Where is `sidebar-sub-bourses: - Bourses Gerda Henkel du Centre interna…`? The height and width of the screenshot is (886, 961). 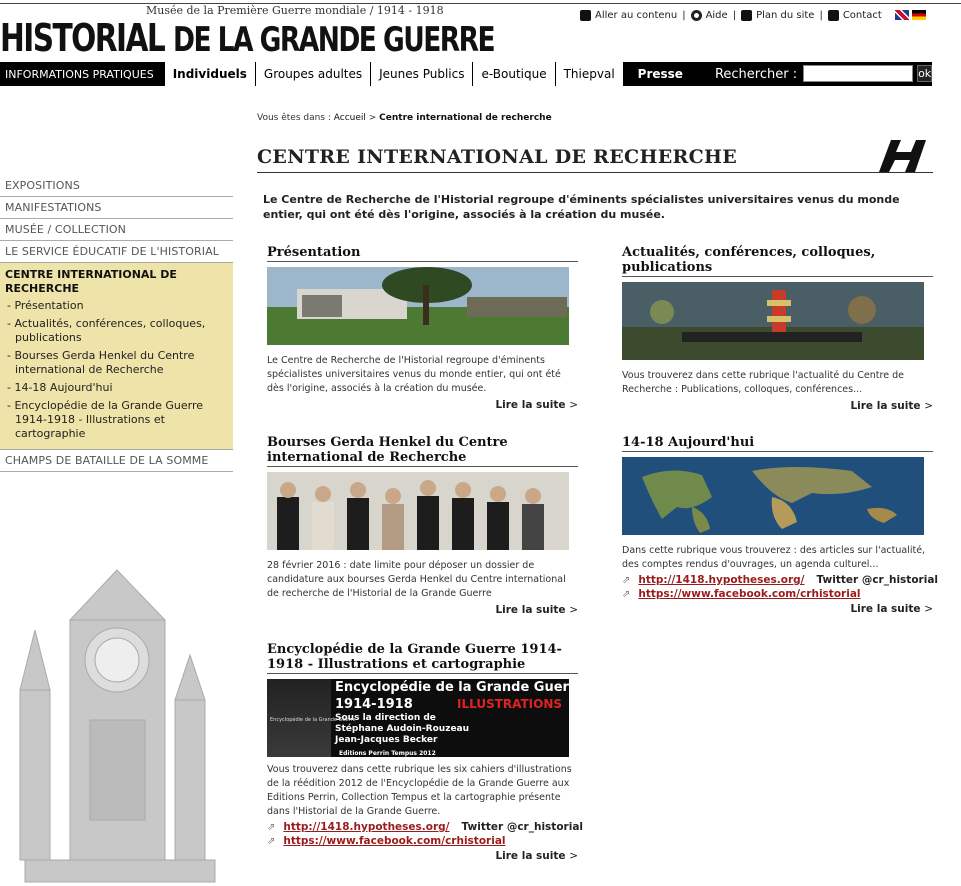 sidebar-sub-bourses: - Bourses Gerda Henkel du Centre interna… is located at coordinates (116, 363).